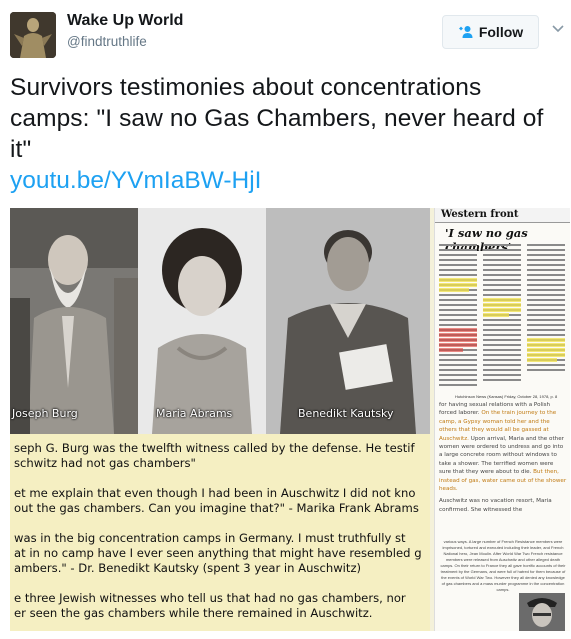 The height and width of the screenshot is (639, 571). Describe the element at coordinates (105, 462) in the screenshot. I see `quote-line: schwitz had not gas chambers"` at that location.